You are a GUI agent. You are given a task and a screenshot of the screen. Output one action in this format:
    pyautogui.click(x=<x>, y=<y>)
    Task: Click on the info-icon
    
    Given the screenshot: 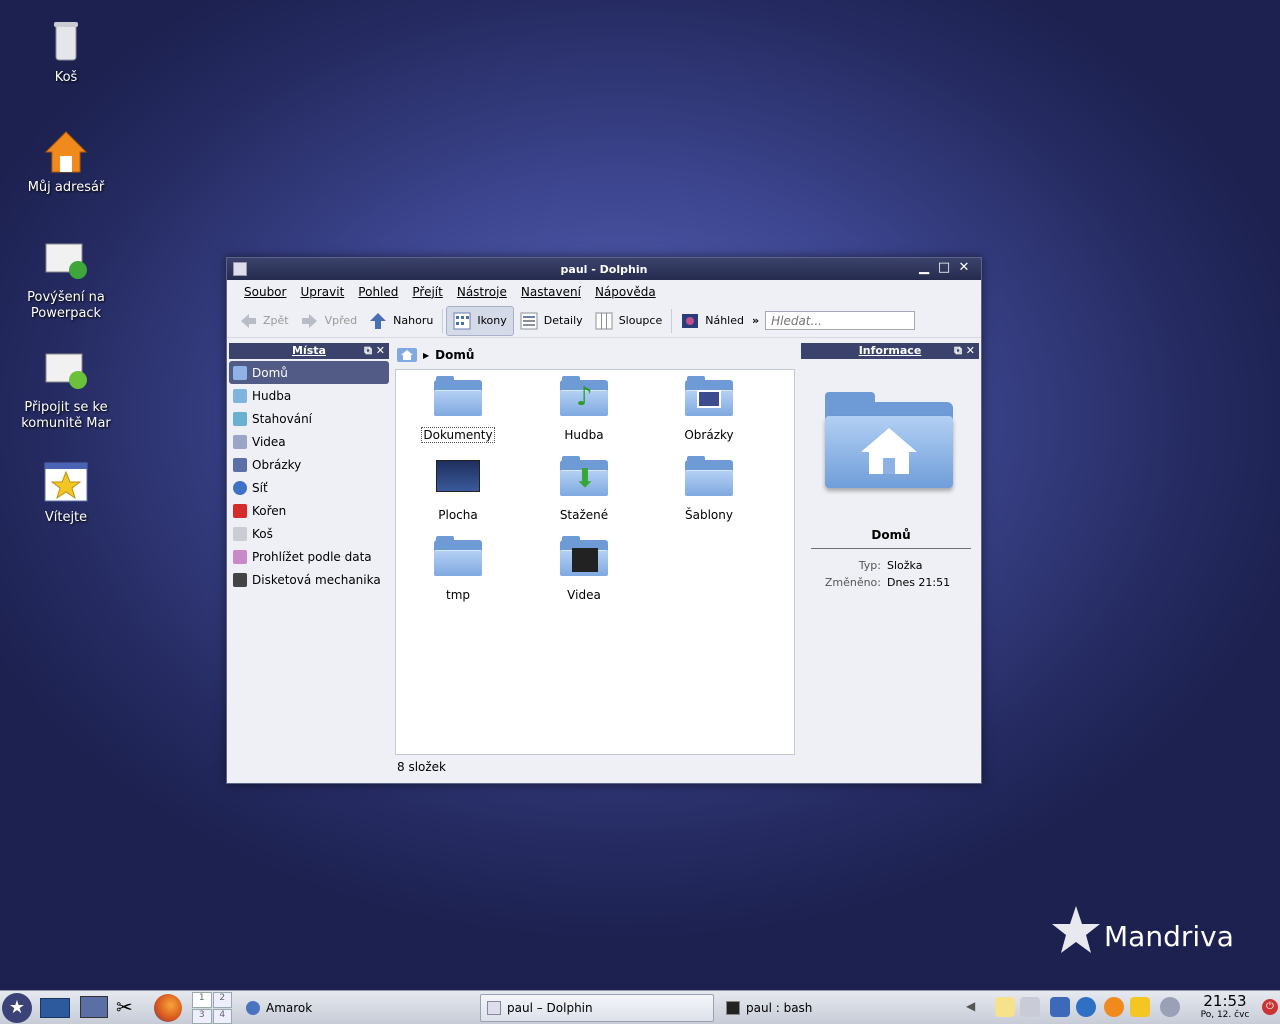 What is the action you would take?
    pyautogui.click(x=1170, y=1007)
    